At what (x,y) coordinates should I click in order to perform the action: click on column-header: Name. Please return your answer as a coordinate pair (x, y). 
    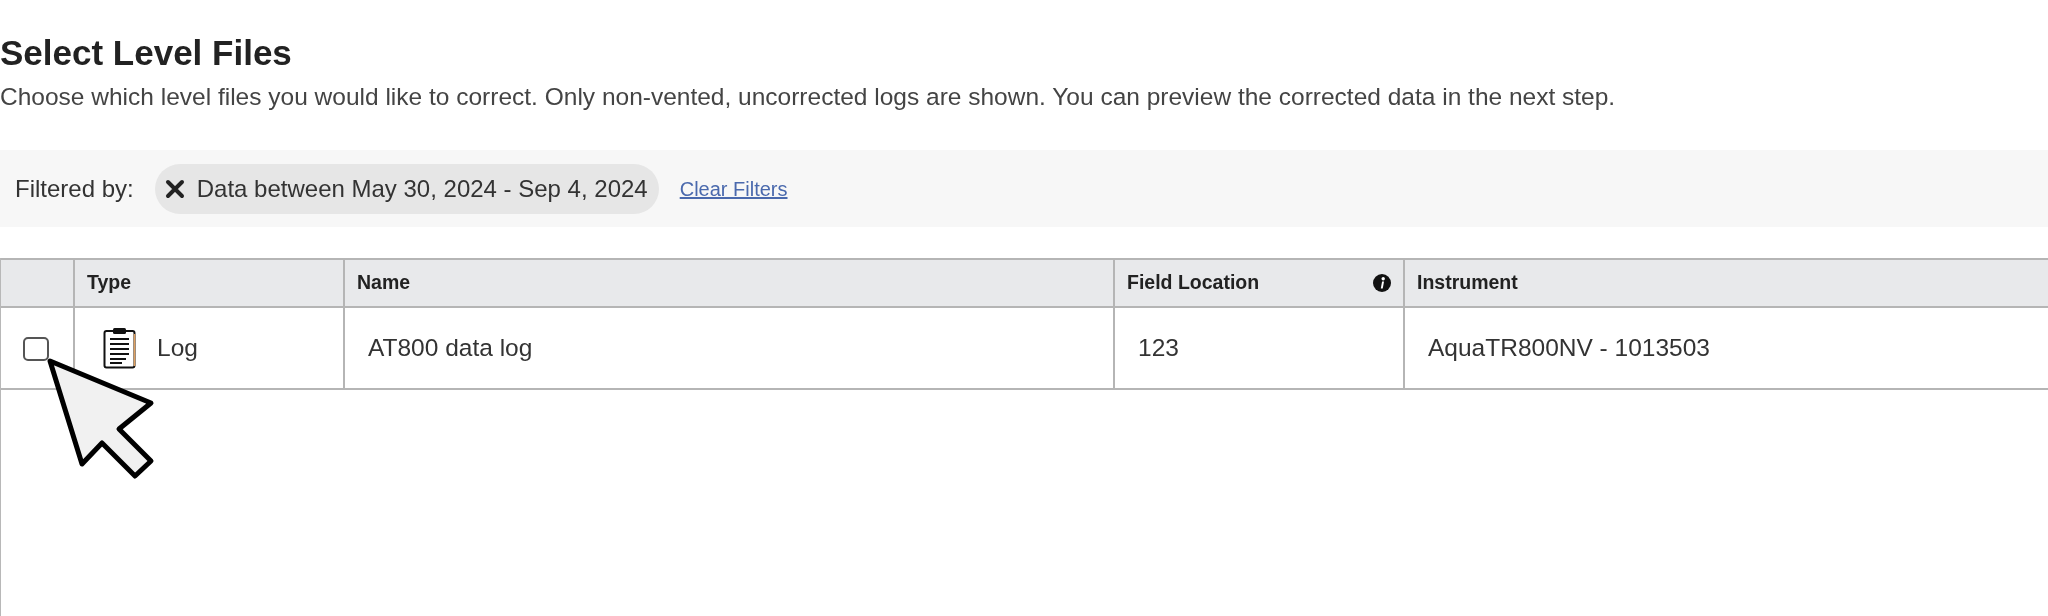
    Looking at the image, I should click on (729, 283).